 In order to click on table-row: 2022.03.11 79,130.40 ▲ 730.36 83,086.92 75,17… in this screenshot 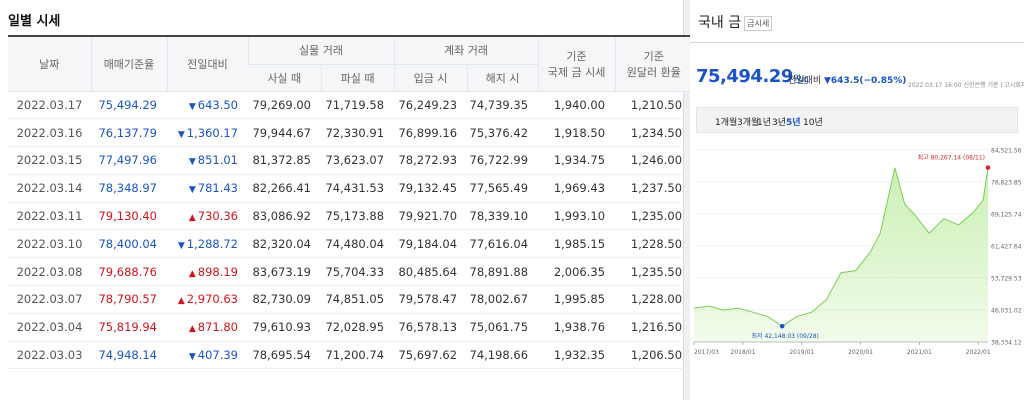, I will do `click(350, 216)`.